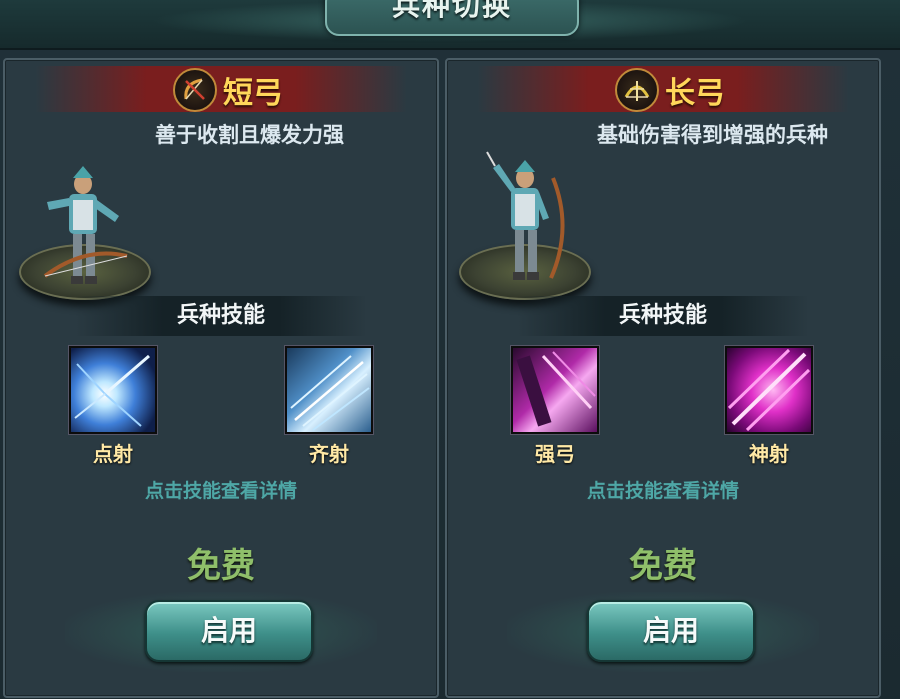  What do you see at coordinates (329, 454) in the screenshot?
I see `skill-label: 齐射` at bounding box center [329, 454].